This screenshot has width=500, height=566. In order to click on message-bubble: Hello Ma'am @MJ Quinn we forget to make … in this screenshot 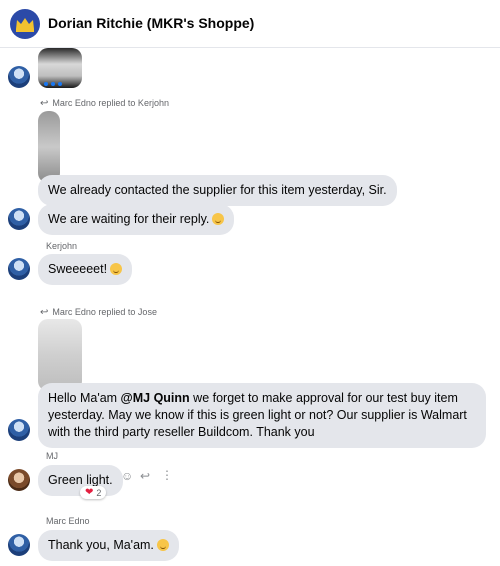, I will do `click(262, 415)`.